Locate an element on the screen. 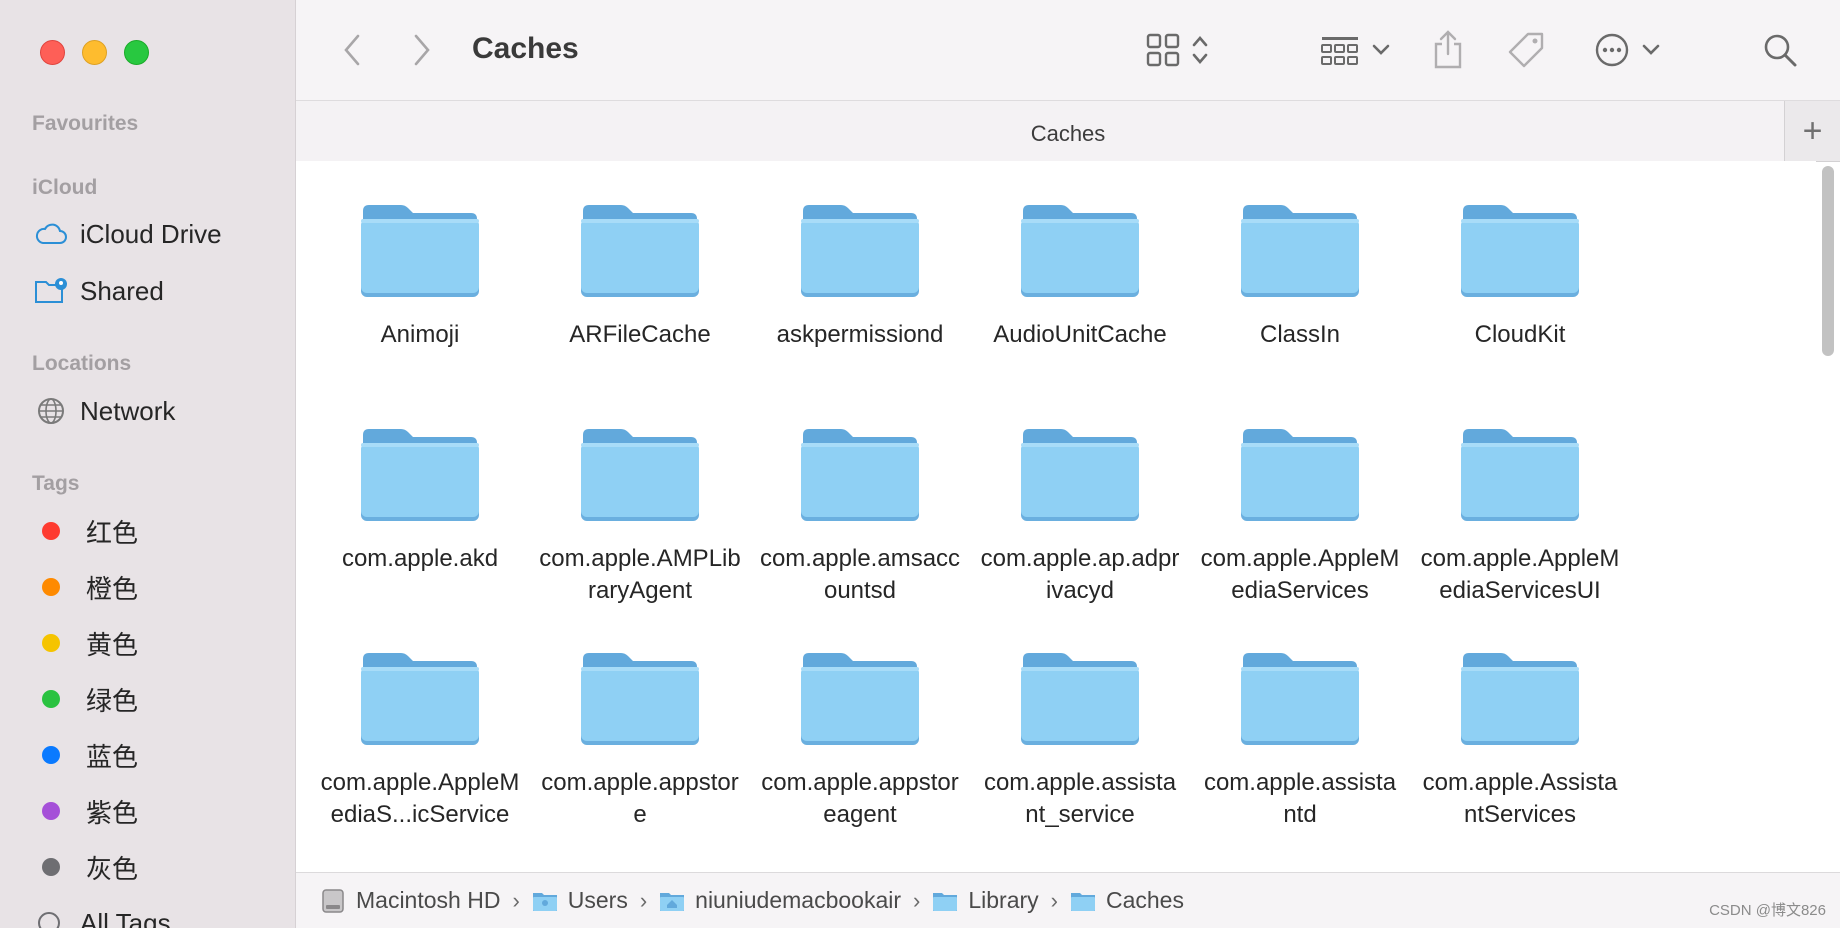 The height and width of the screenshot is (928, 1840). folder-item: com.apple.AppleMediaS...icService is located at coordinates (420, 738).